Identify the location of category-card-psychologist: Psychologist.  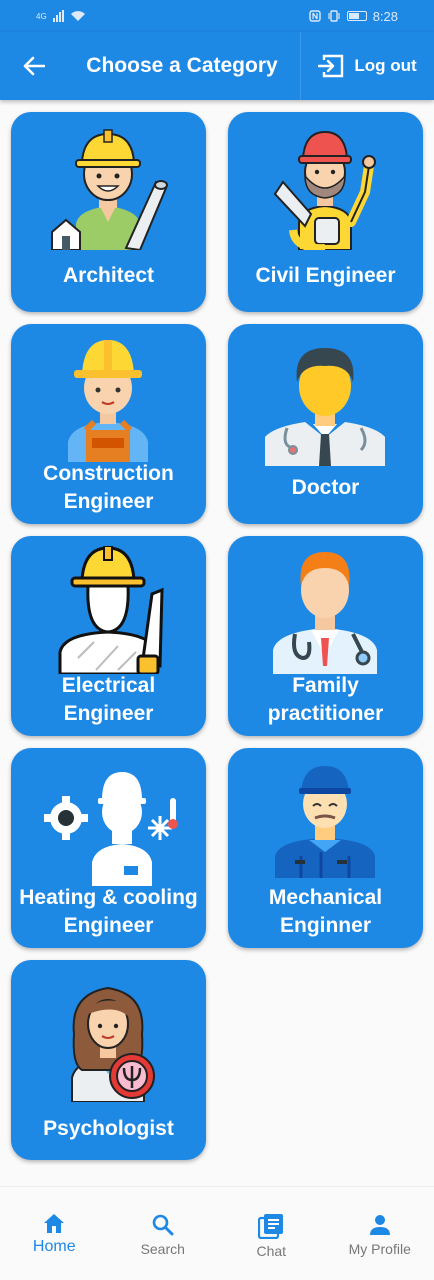
(108, 1060).